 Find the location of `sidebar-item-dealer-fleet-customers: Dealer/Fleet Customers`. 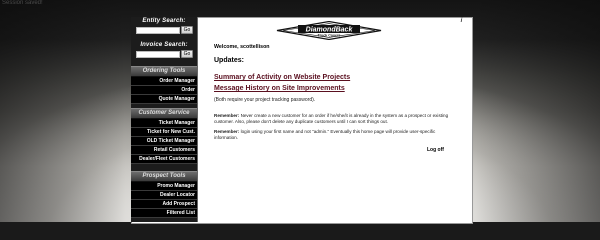

sidebar-item-dealer-fleet-customers: Dealer/Fleet Customers is located at coordinates (164, 159).